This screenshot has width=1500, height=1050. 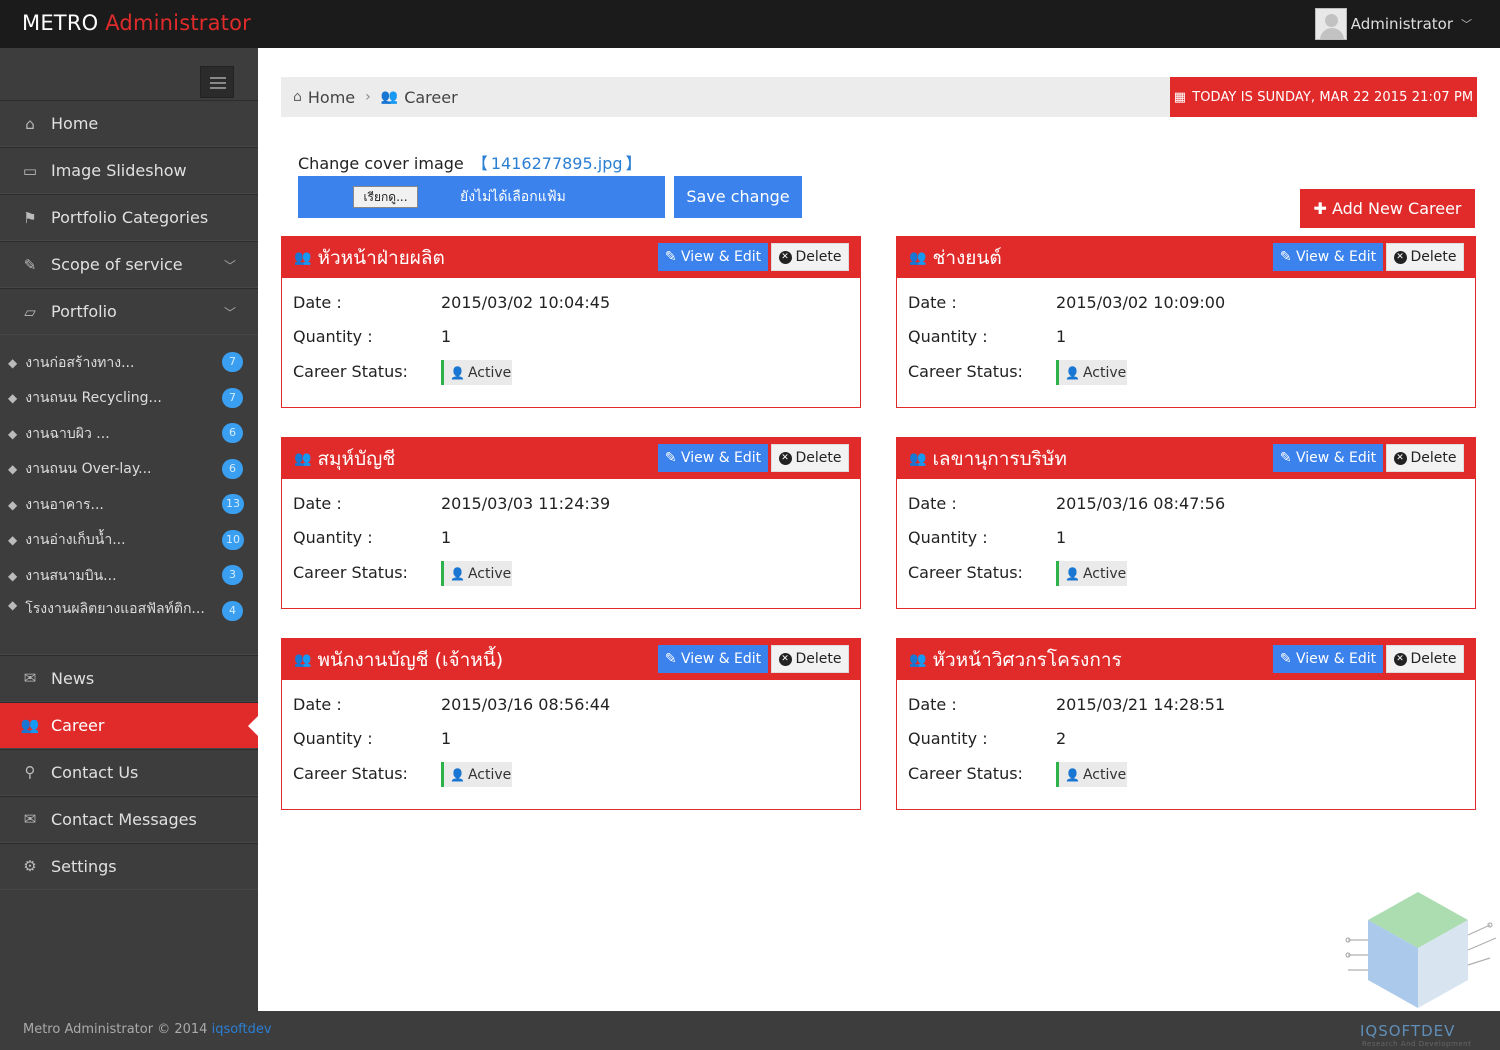 I want to click on user-menu: Administrator ﹀, so click(x=1393, y=24).